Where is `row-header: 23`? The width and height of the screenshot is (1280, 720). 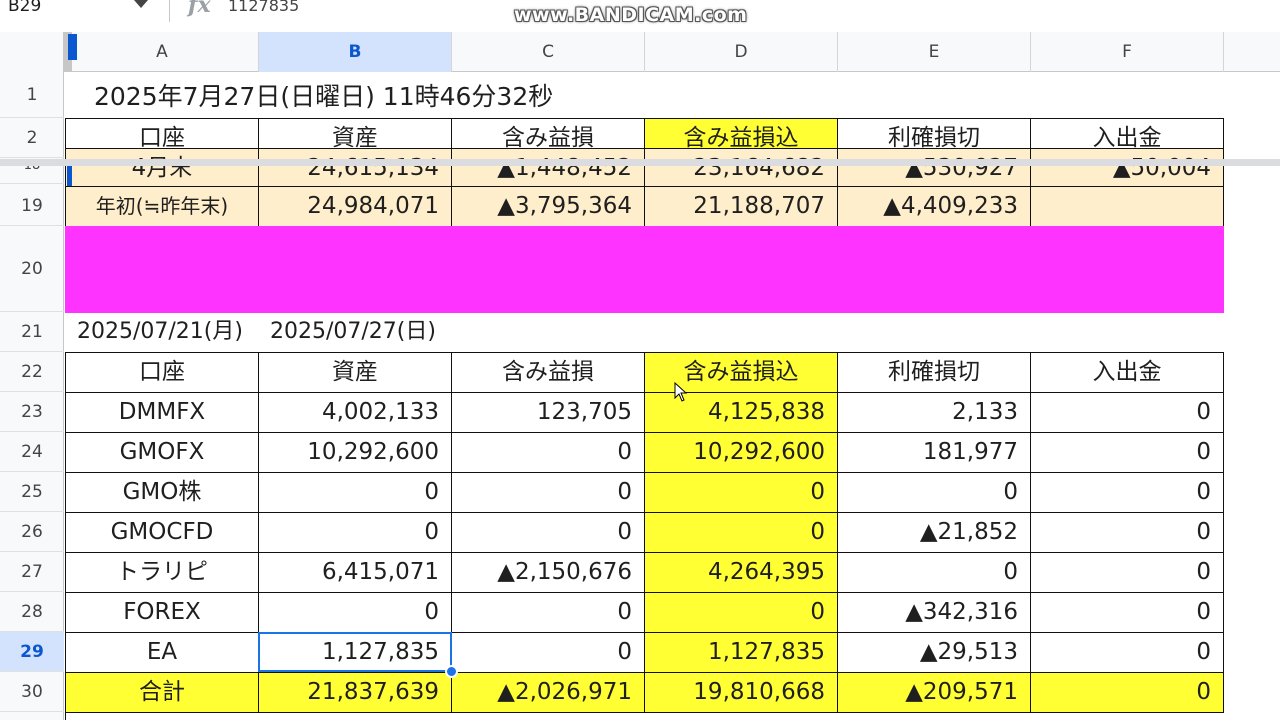 row-header: 23 is located at coordinates (32, 412).